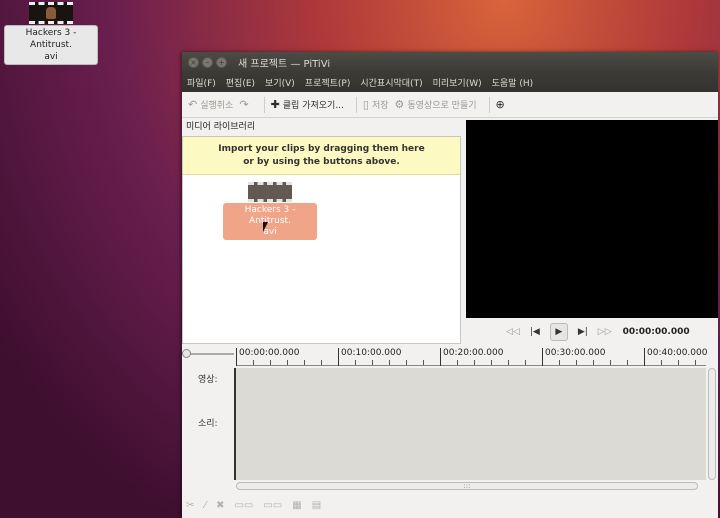  I want to click on render-icon: ⚙, so click(399, 104).